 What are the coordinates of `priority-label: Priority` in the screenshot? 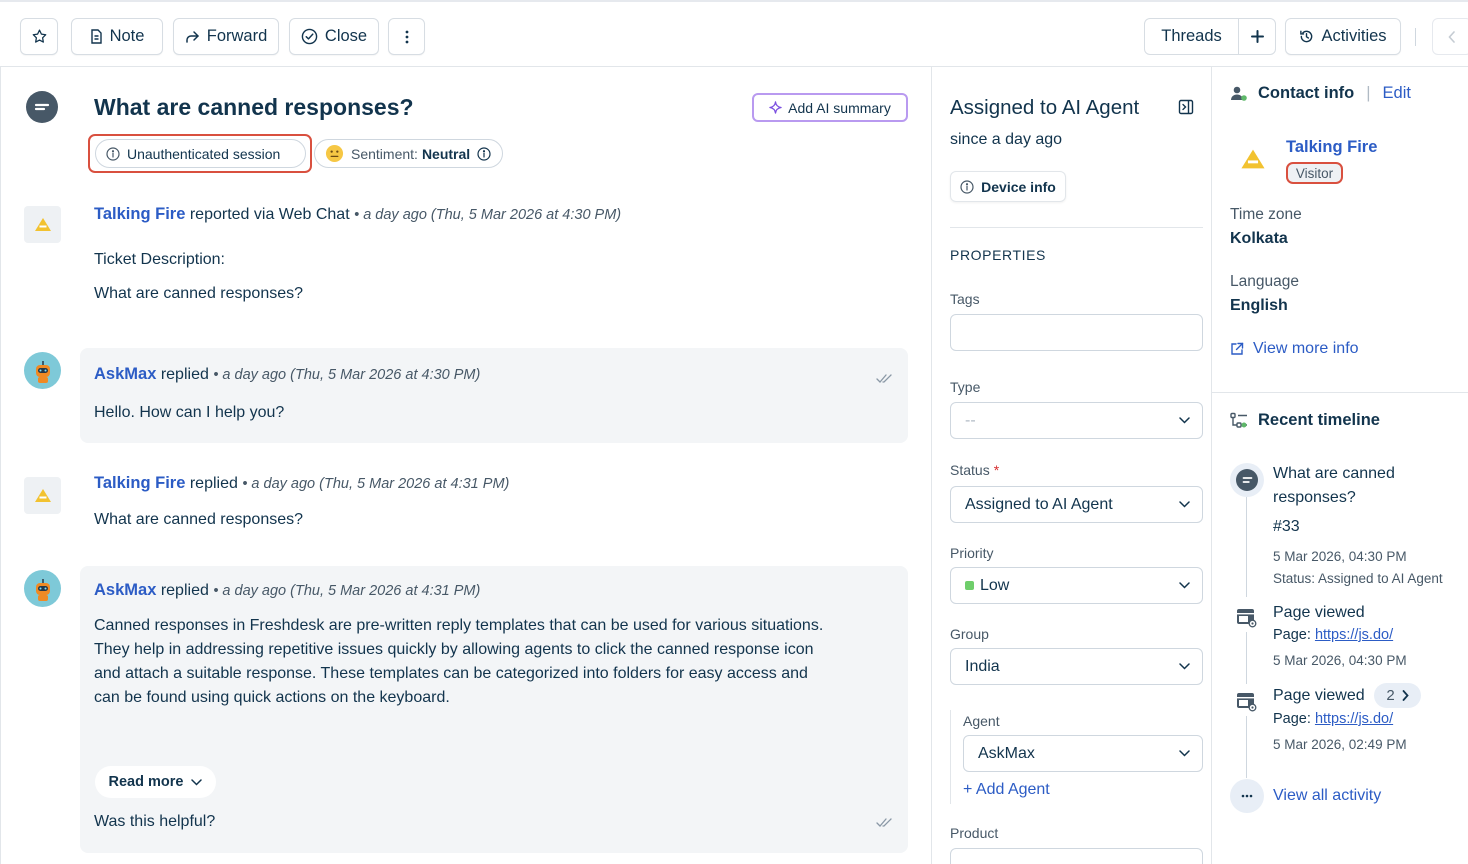 It's located at (972, 553).